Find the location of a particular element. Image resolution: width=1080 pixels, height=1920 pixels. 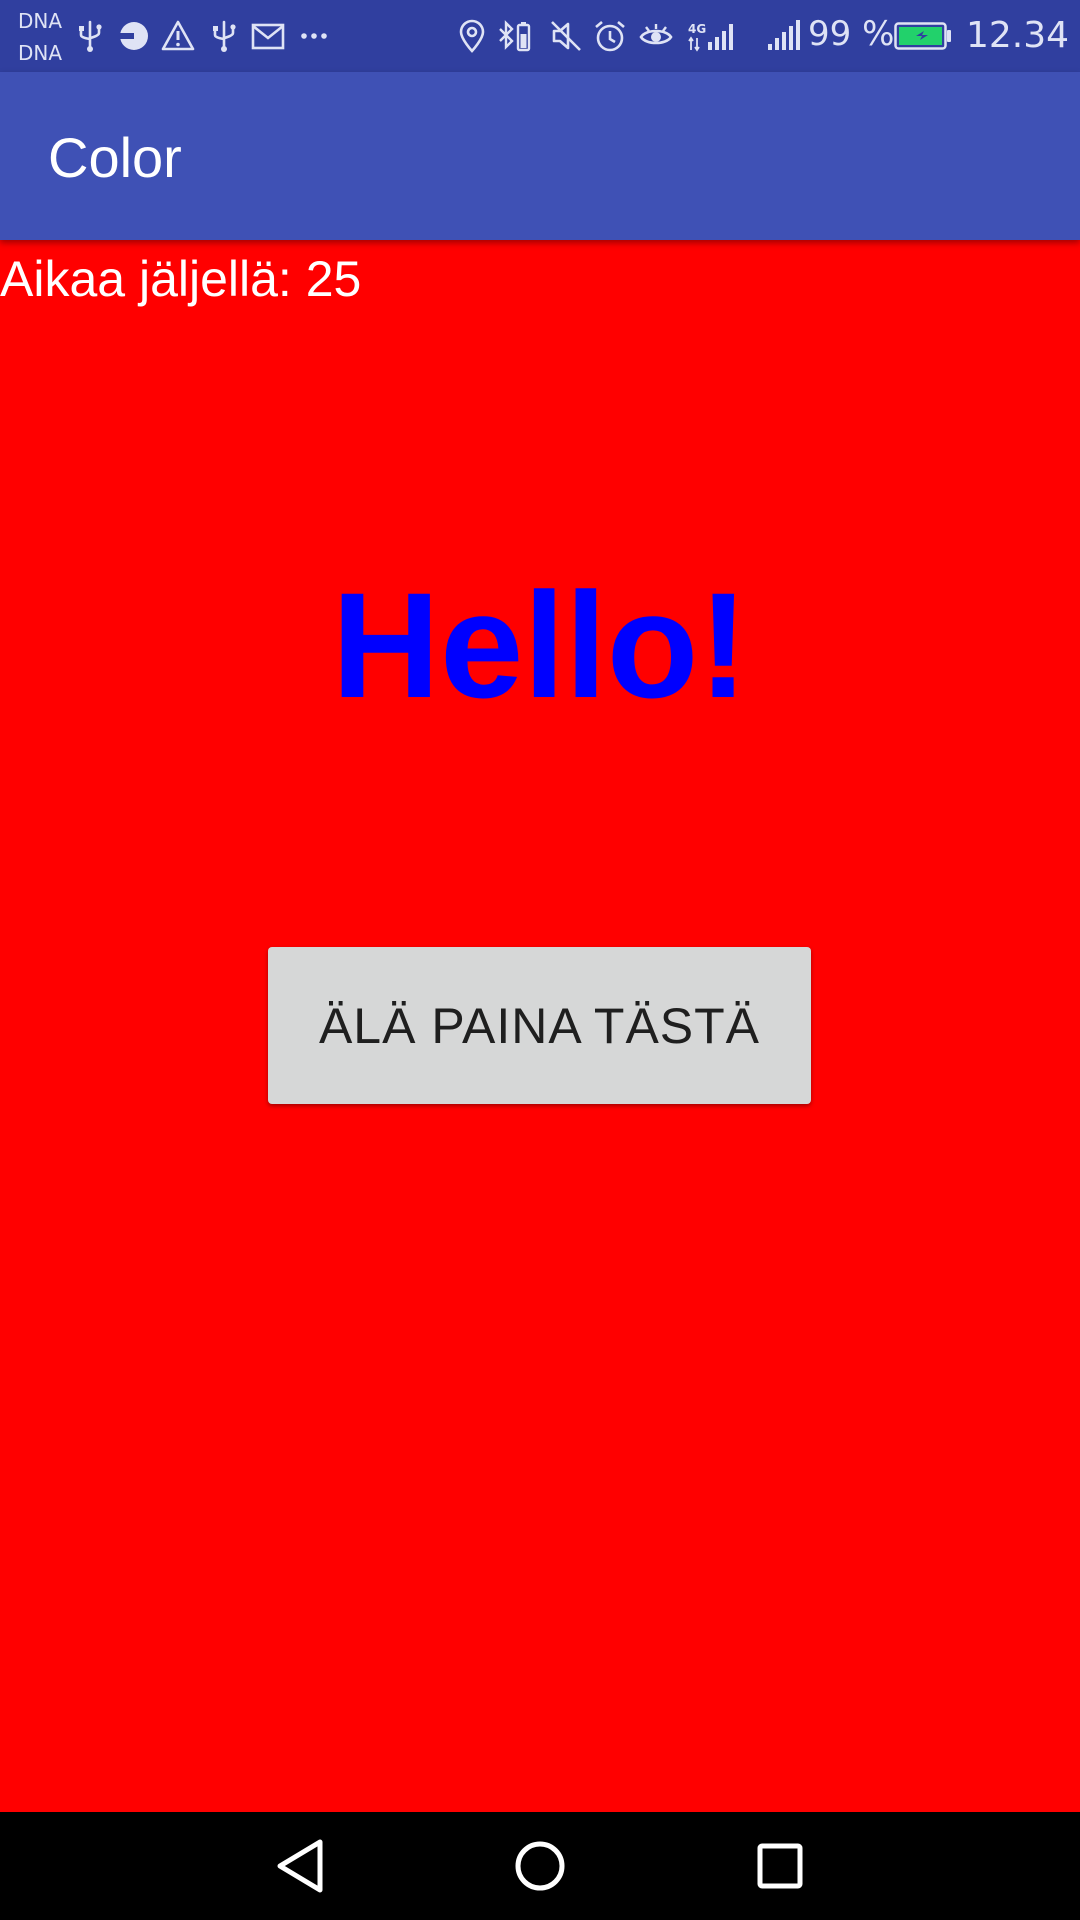

4g-signal-icon: 4G is located at coordinates (714, 36).